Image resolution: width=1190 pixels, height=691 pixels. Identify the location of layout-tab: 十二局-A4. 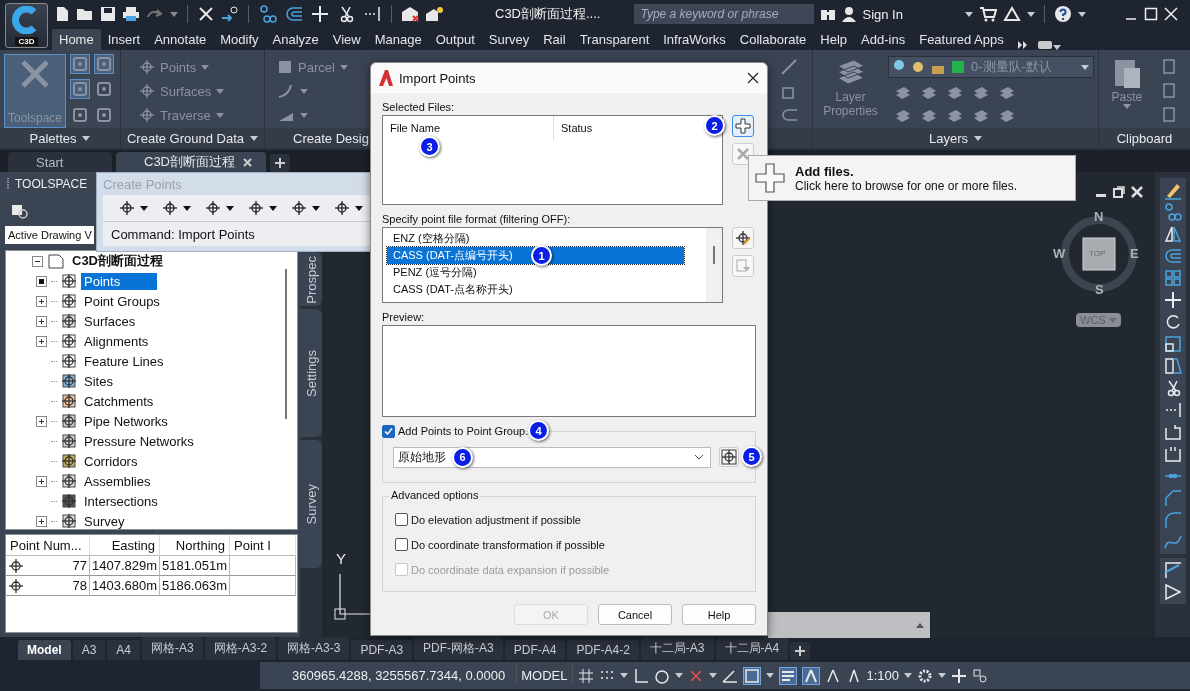
(752, 648).